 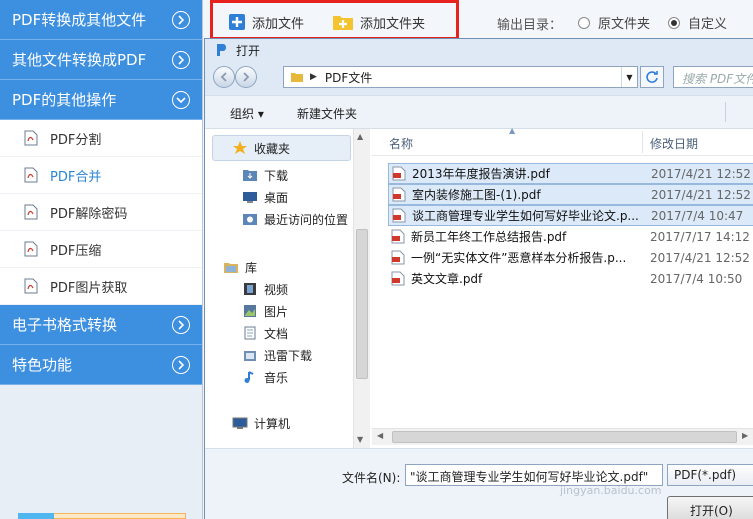 What do you see at coordinates (460, 77) in the screenshot?
I see `address-bar: ▶ PDF文件 ▼` at bounding box center [460, 77].